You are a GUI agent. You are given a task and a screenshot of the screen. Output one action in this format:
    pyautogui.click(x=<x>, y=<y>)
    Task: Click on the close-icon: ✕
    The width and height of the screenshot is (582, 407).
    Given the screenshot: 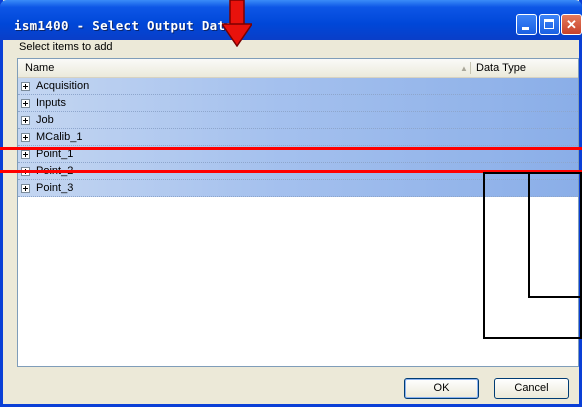 What is the action you would take?
    pyautogui.click(x=571, y=24)
    